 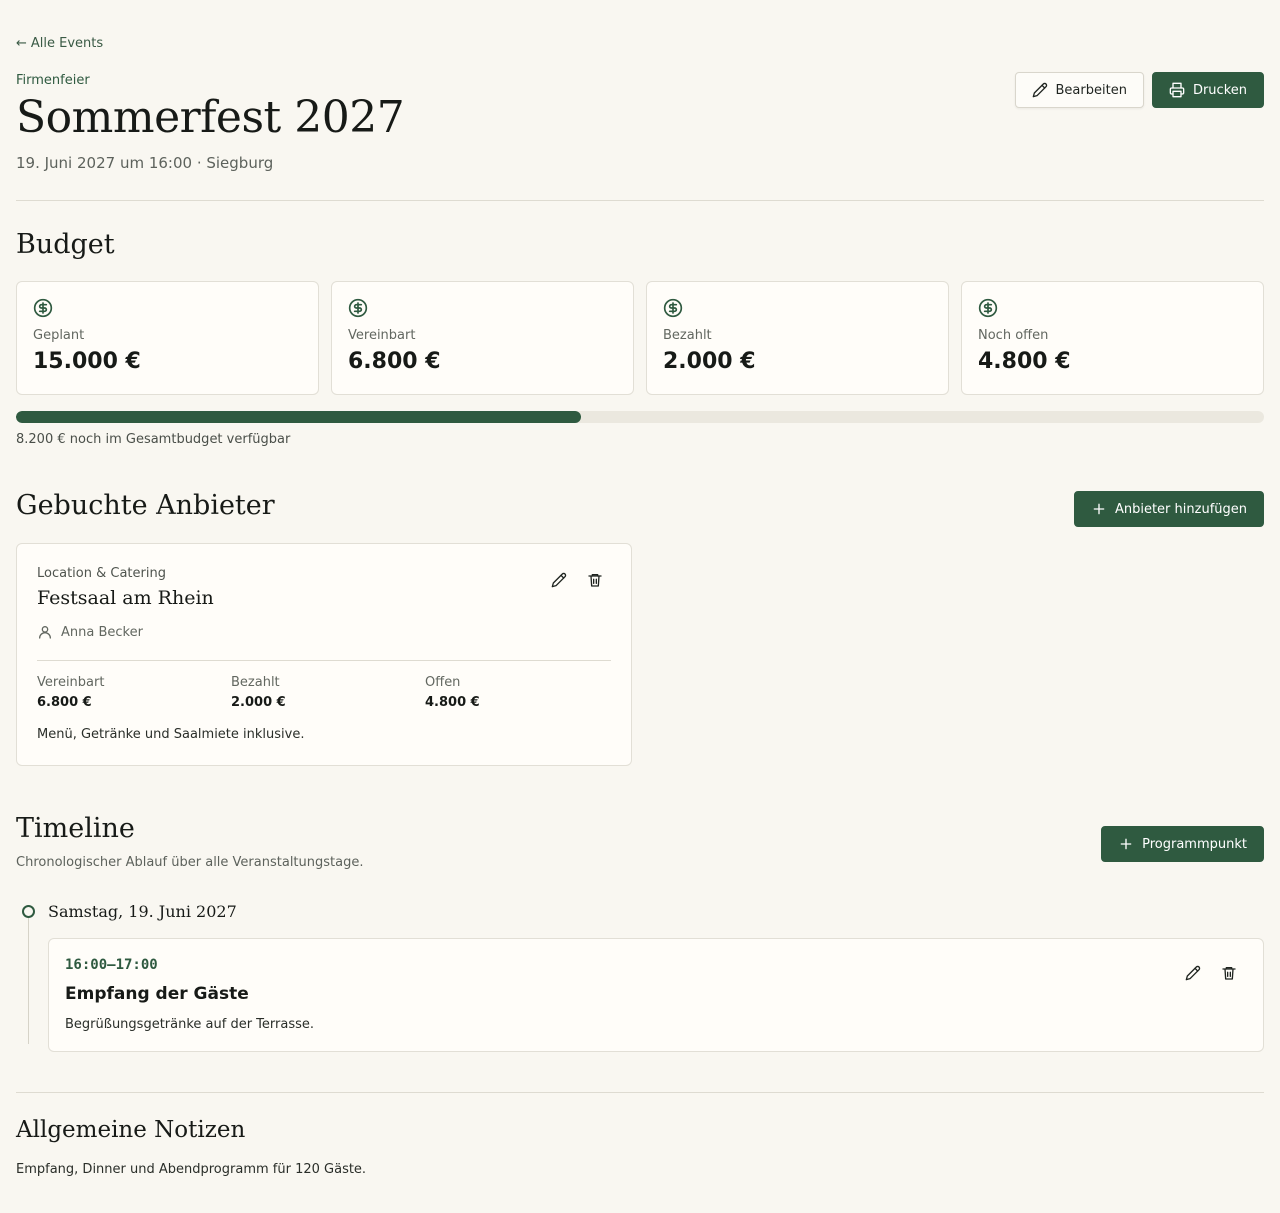 I want to click on notes-divider, so click(x=640, y=1092).